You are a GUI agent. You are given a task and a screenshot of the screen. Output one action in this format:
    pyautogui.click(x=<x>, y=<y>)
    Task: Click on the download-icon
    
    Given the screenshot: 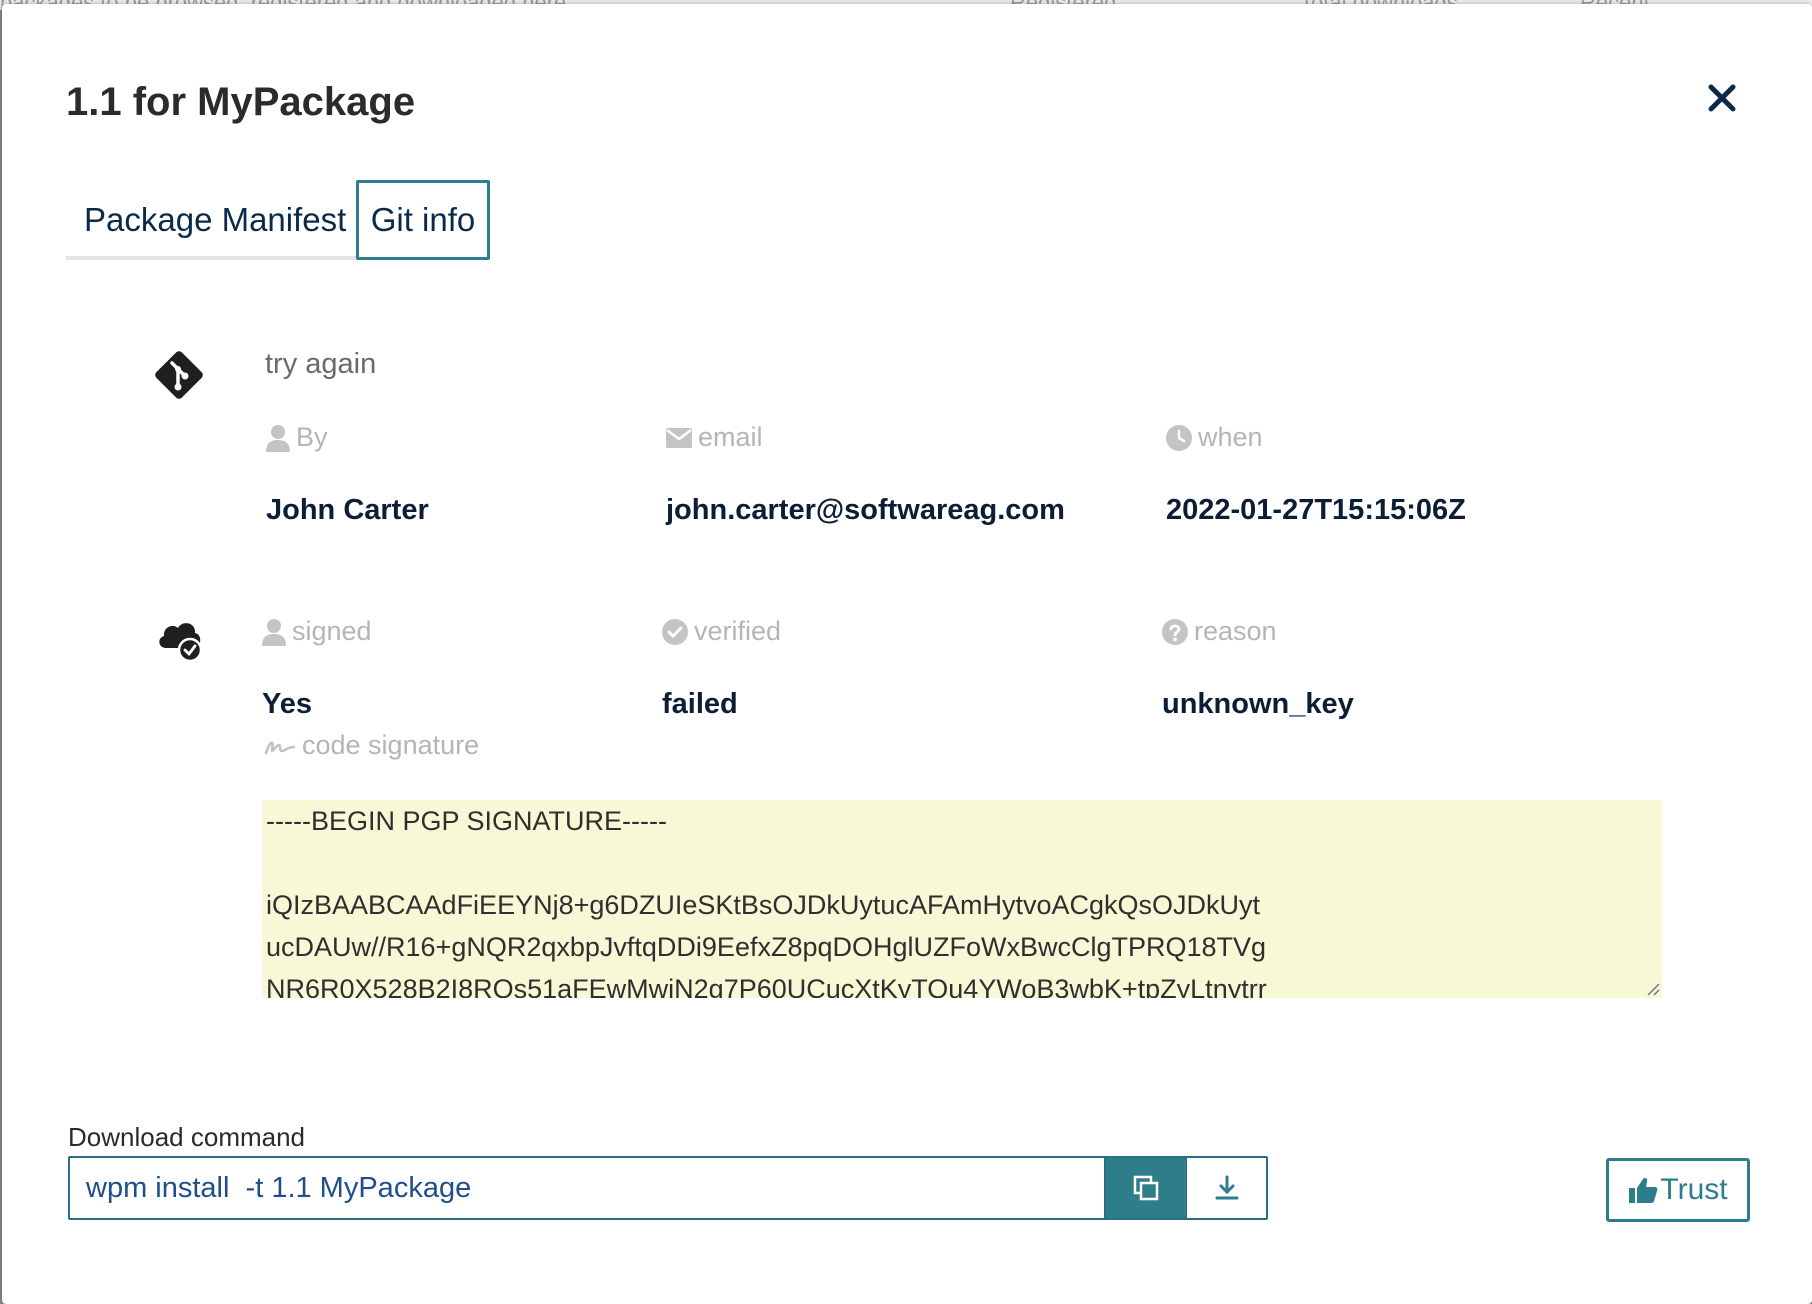 What is the action you would take?
    pyautogui.click(x=1226, y=1187)
    